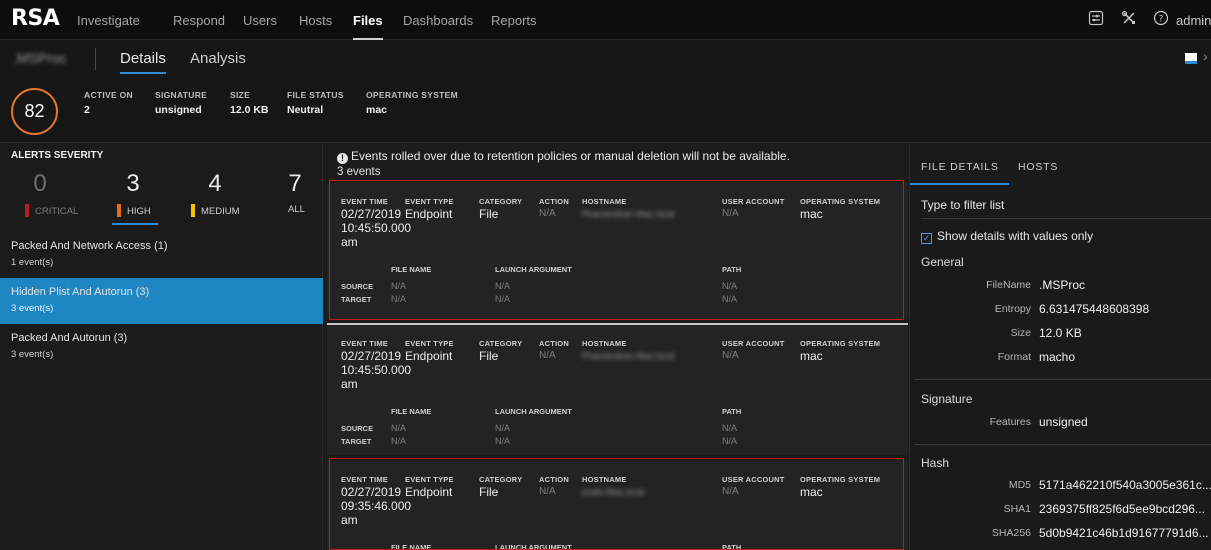  I want to click on nav-files: Files, so click(368, 26).